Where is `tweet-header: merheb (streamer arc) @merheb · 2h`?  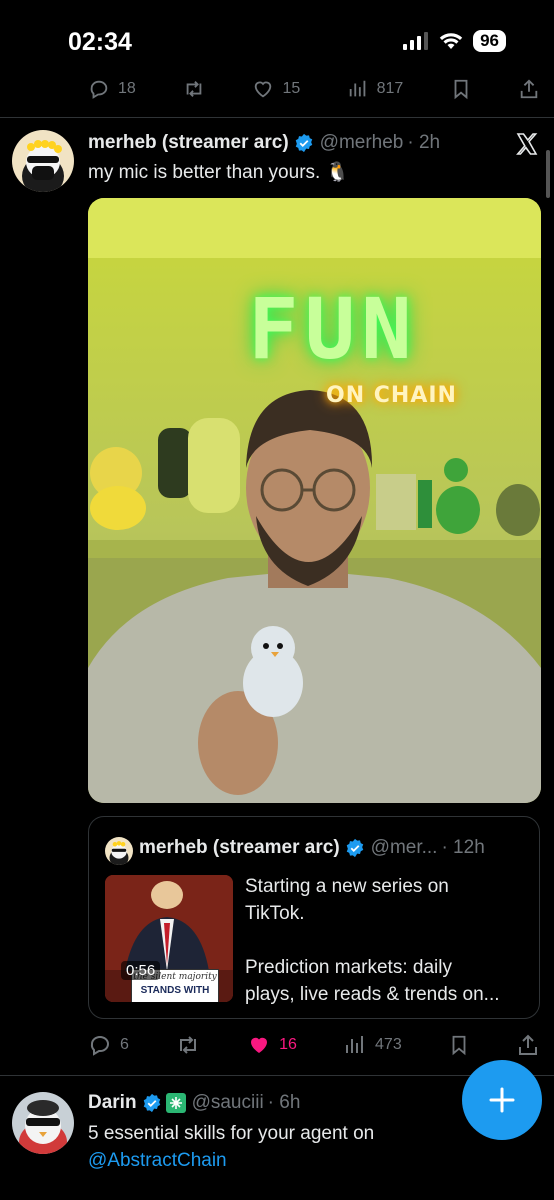
tweet-header: merheb (streamer arc) @merheb · 2h is located at coordinates (264, 143).